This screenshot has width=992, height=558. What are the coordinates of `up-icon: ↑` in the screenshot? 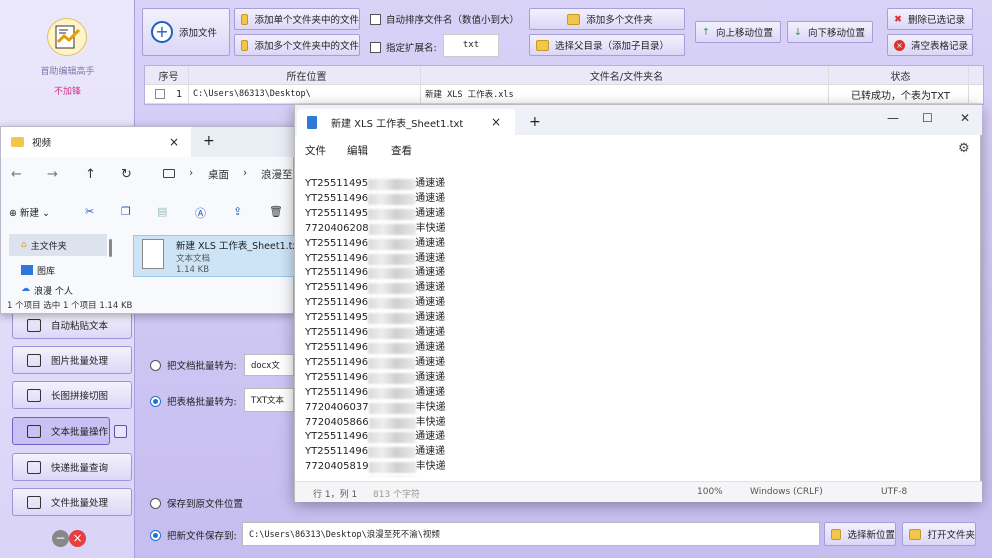 It's located at (90, 174).